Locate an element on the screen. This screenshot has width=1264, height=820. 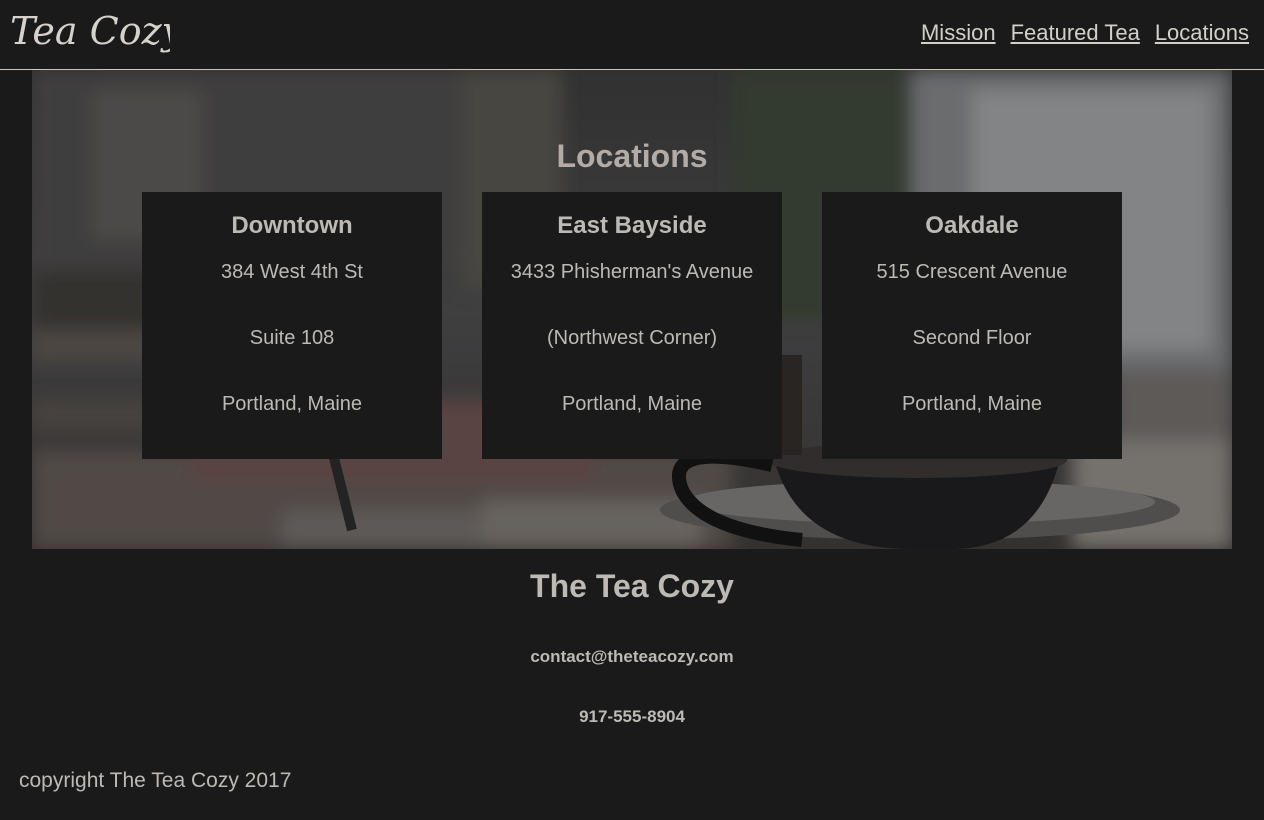
location-name: East Bayside is located at coordinates (632, 225).